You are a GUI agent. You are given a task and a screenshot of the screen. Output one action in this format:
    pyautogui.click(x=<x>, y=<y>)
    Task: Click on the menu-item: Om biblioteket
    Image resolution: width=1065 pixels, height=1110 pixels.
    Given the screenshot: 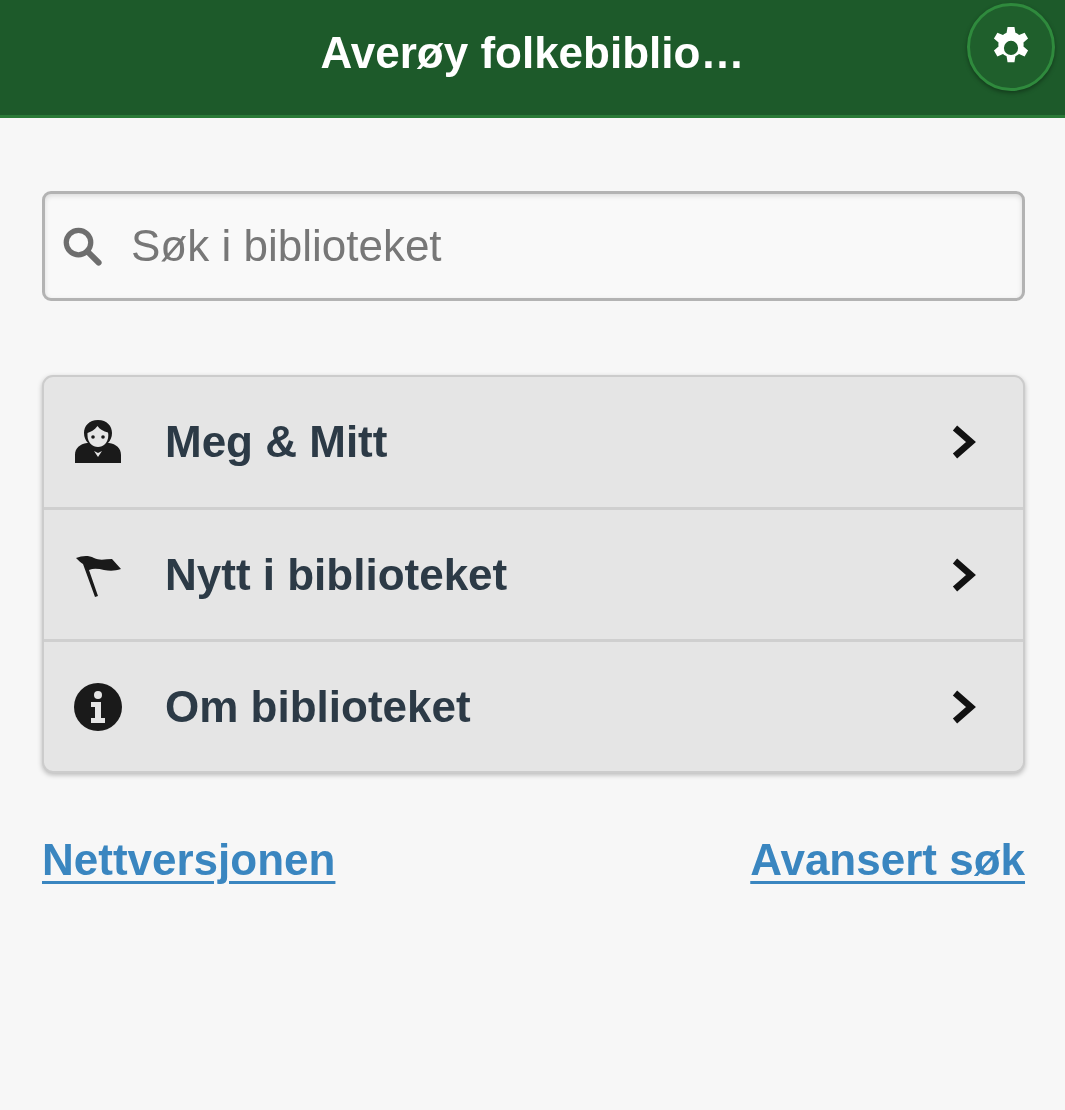 What is the action you would take?
    pyautogui.click(x=533, y=705)
    